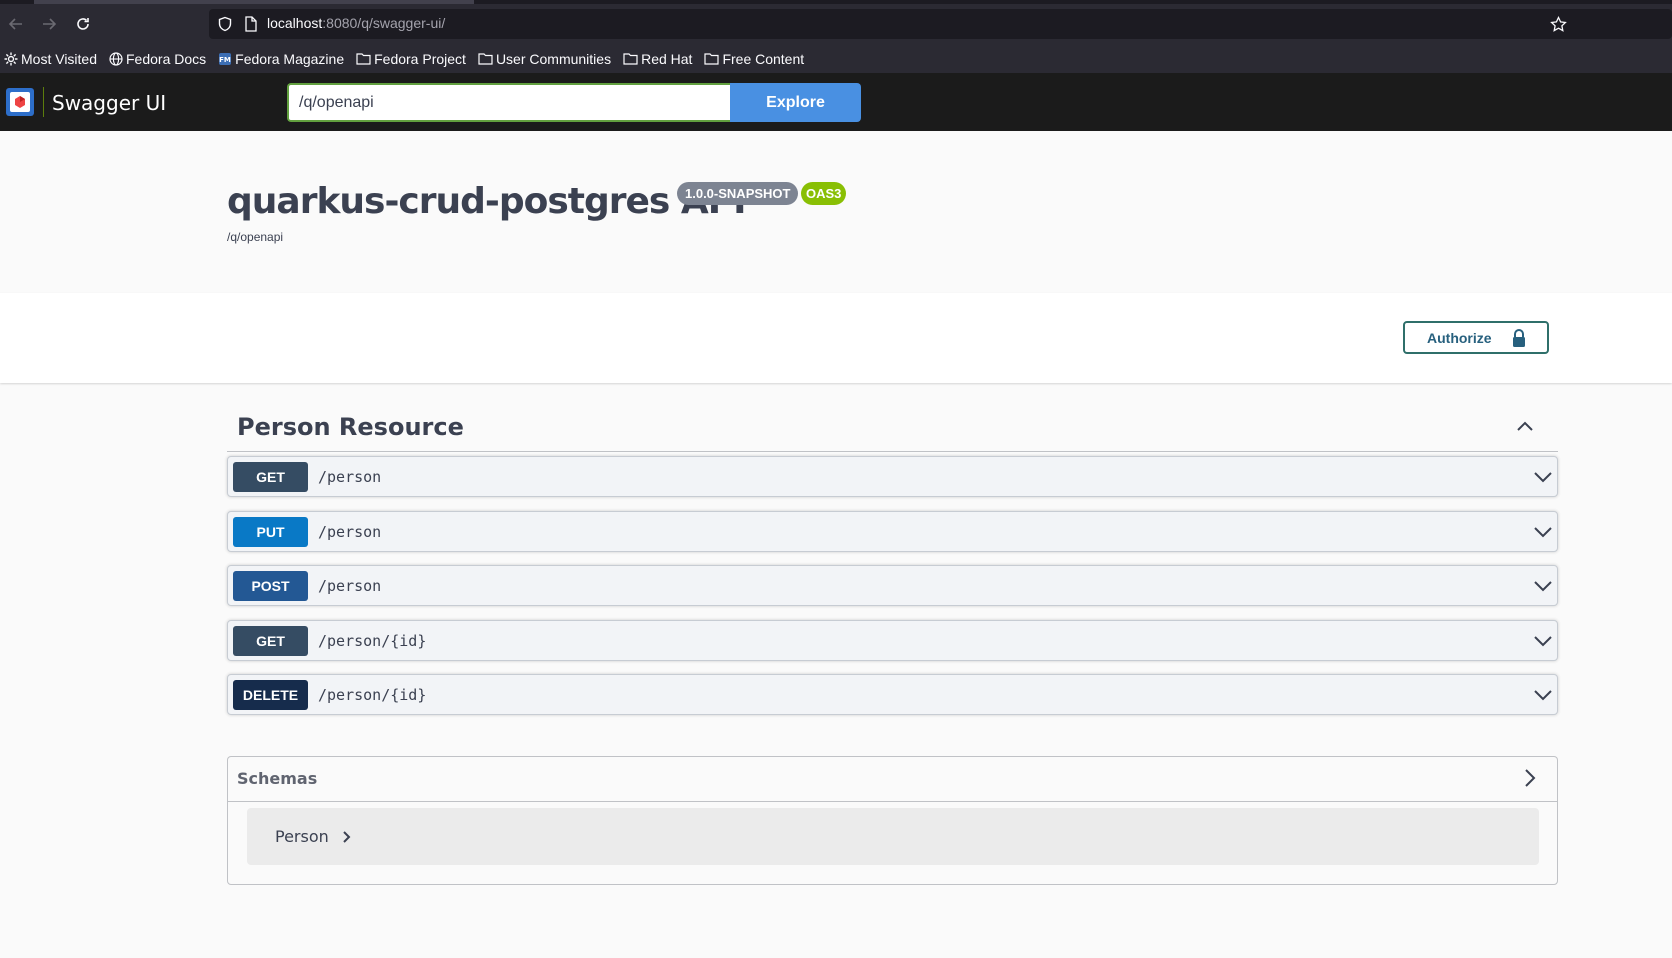 The width and height of the screenshot is (1672, 958). Describe the element at coordinates (109, 103) in the screenshot. I see `brand-title: Swagger UI` at that location.